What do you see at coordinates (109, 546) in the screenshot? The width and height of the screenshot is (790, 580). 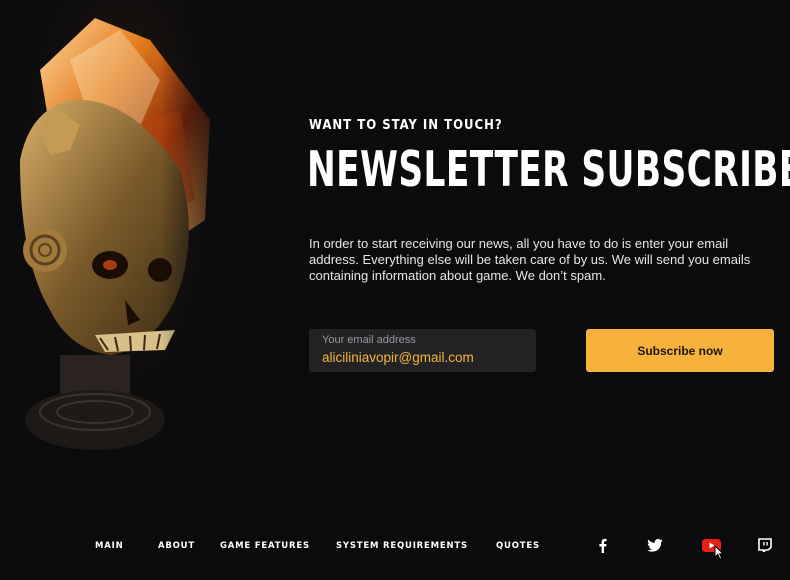 I see `nav-link-main: MAIN` at bounding box center [109, 546].